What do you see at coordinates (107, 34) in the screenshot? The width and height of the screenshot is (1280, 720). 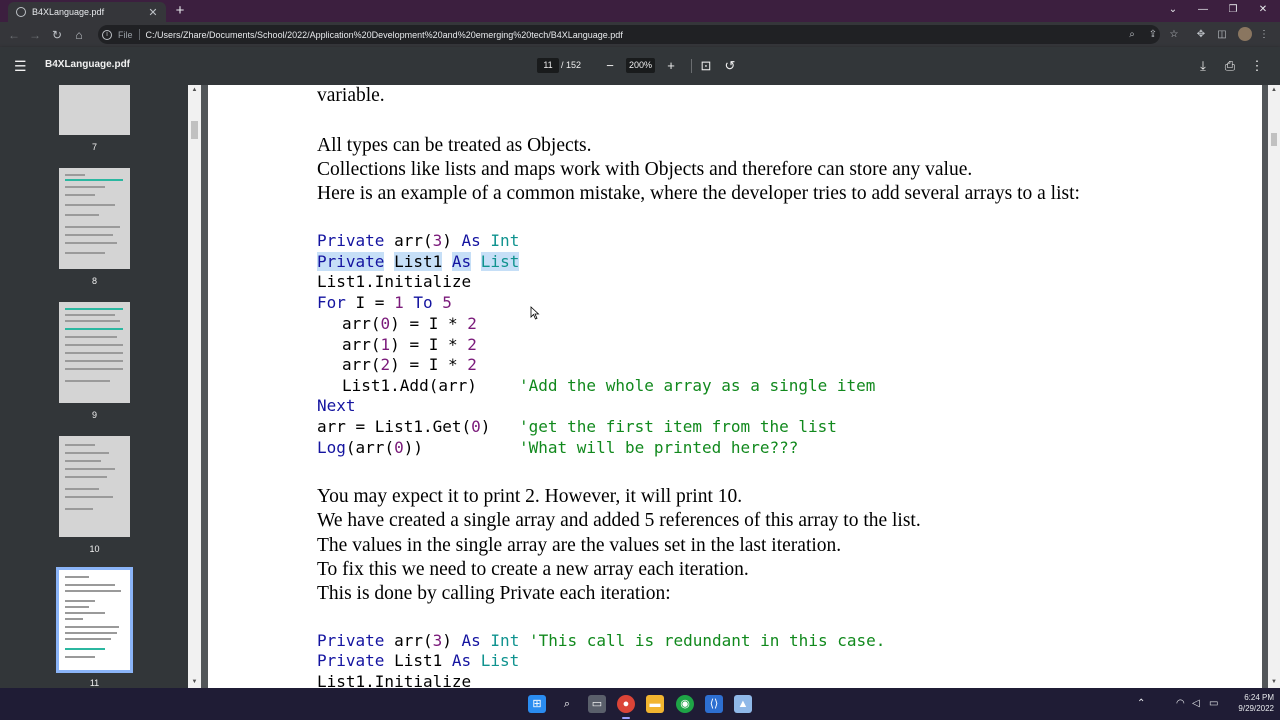 I see `info-icon: i` at bounding box center [107, 34].